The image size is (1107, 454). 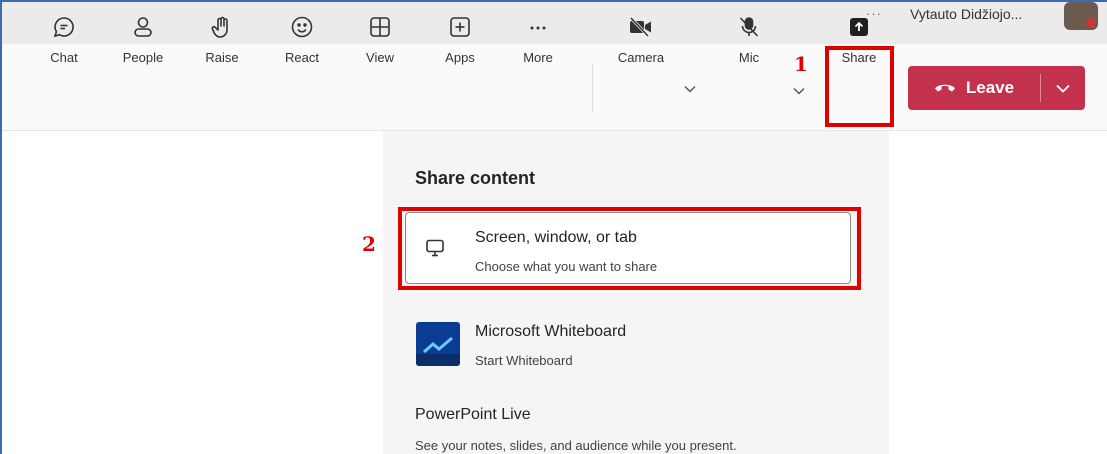 I want to click on whiteboard-title: Microsoft Whiteboard, so click(x=551, y=331).